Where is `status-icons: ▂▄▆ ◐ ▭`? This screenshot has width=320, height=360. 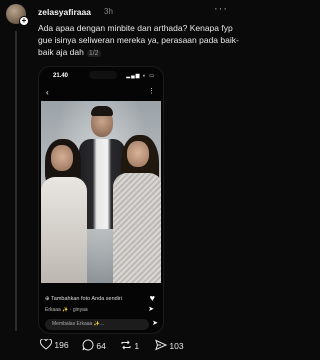
status-icons: ▂▄▆ ◐ ▭ is located at coordinates (140, 76).